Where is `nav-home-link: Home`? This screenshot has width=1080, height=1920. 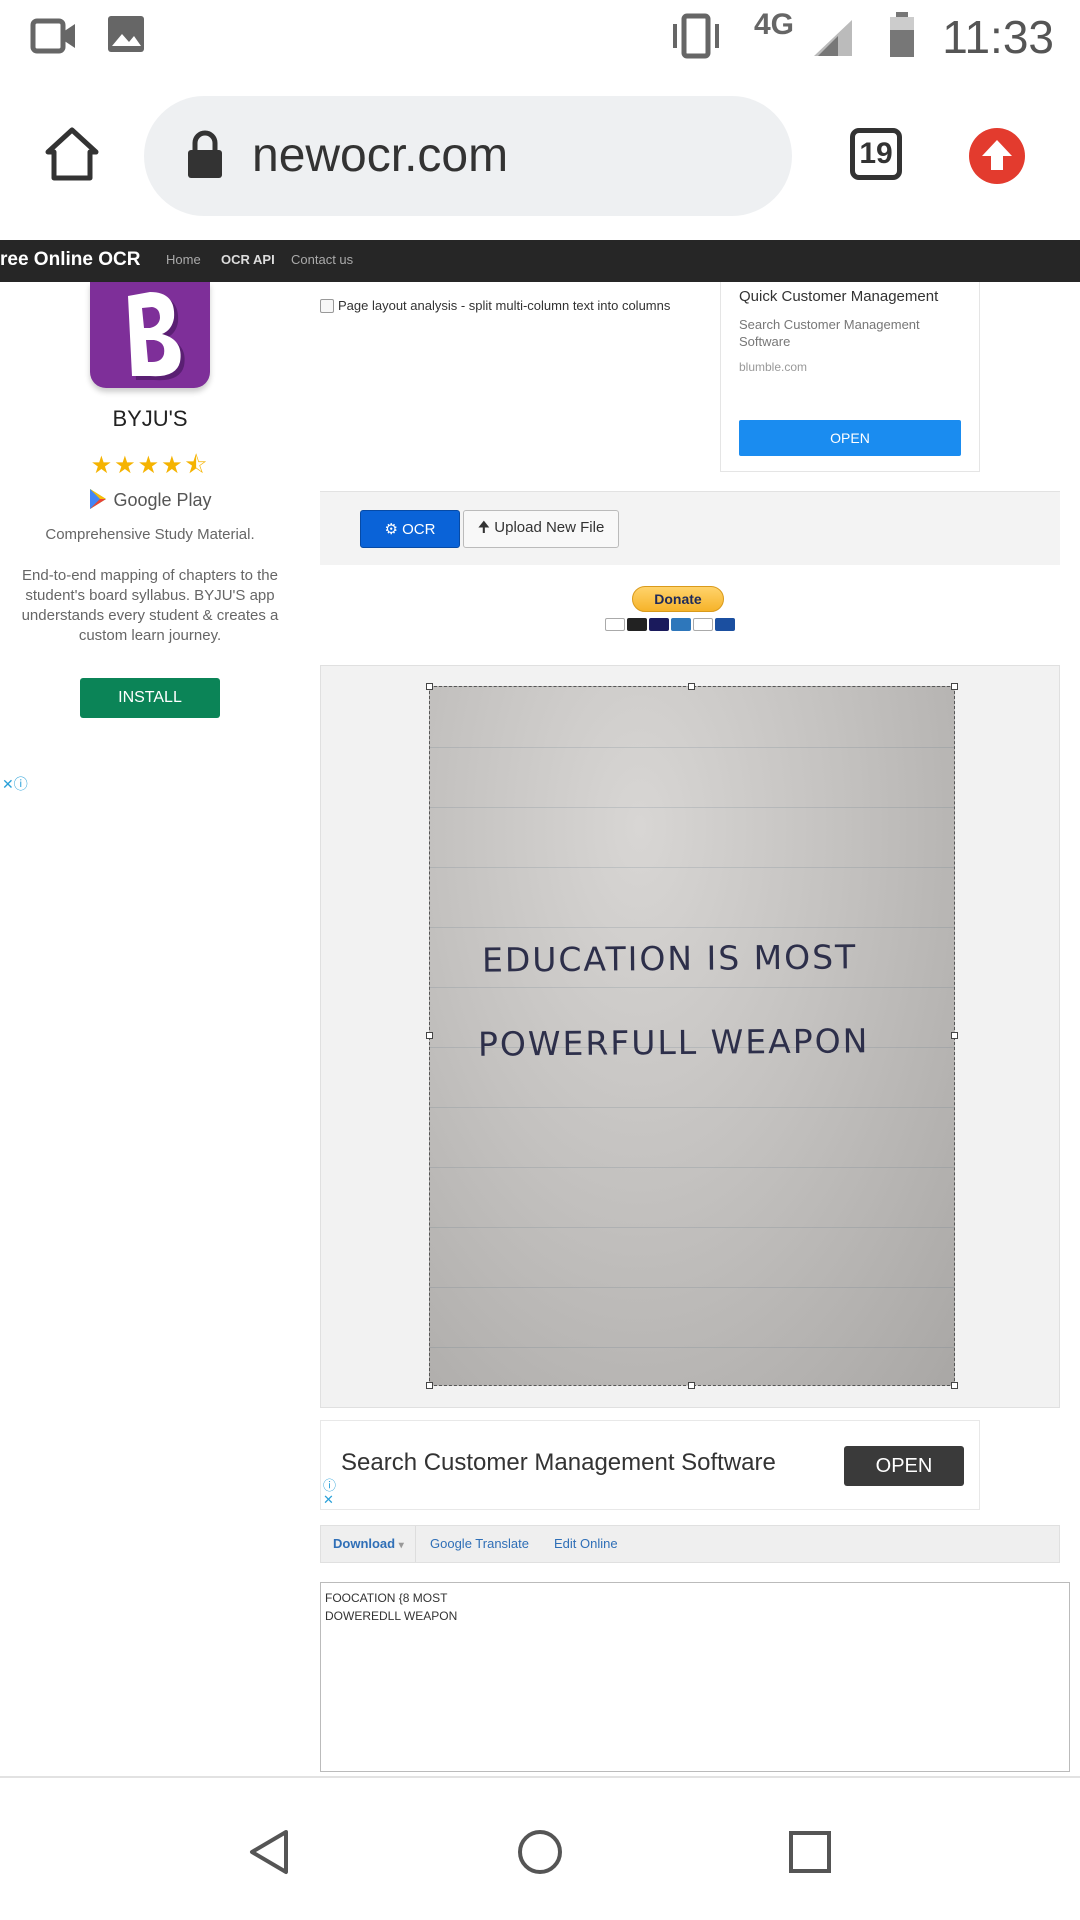
nav-home-link: Home is located at coordinates (183, 259).